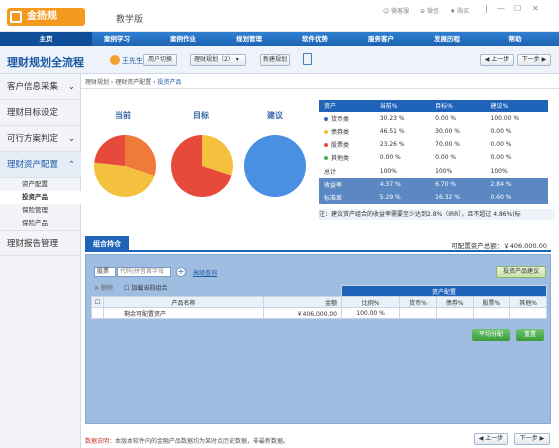 This screenshot has width=559, height=448. What do you see at coordinates (330, 172) in the screenshot?
I see `total-label: 总计` at bounding box center [330, 172].